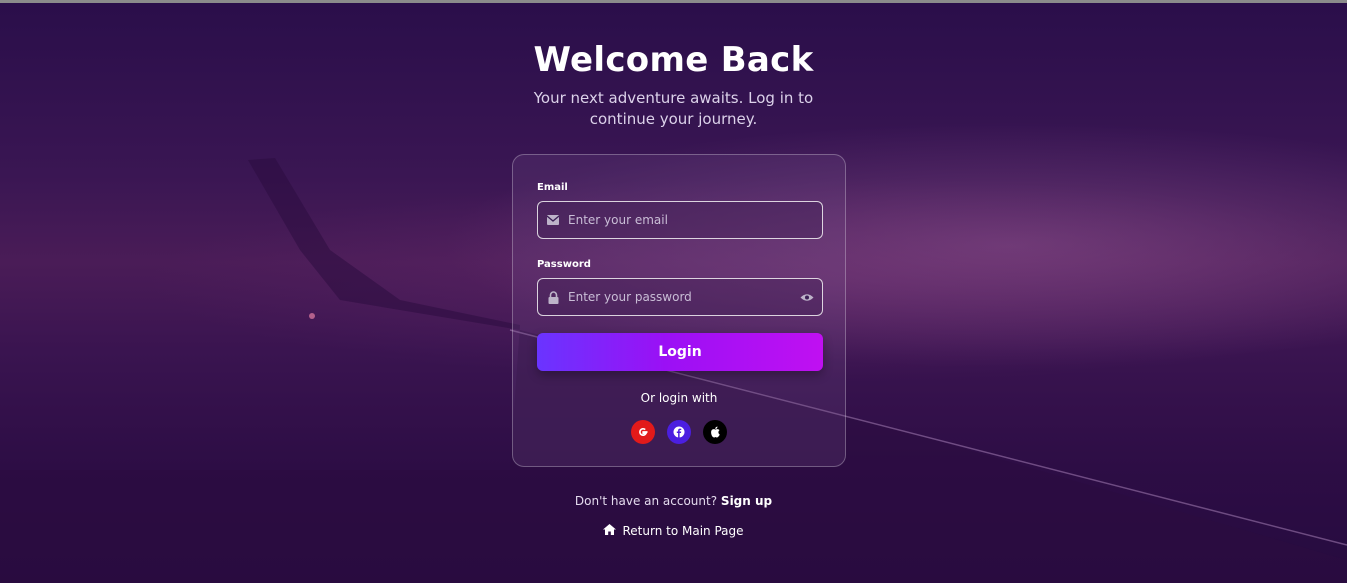 The image size is (1347, 583). What do you see at coordinates (610, 531) in the screenshot?
I see `home-icon` at bounding box center [610, 531].